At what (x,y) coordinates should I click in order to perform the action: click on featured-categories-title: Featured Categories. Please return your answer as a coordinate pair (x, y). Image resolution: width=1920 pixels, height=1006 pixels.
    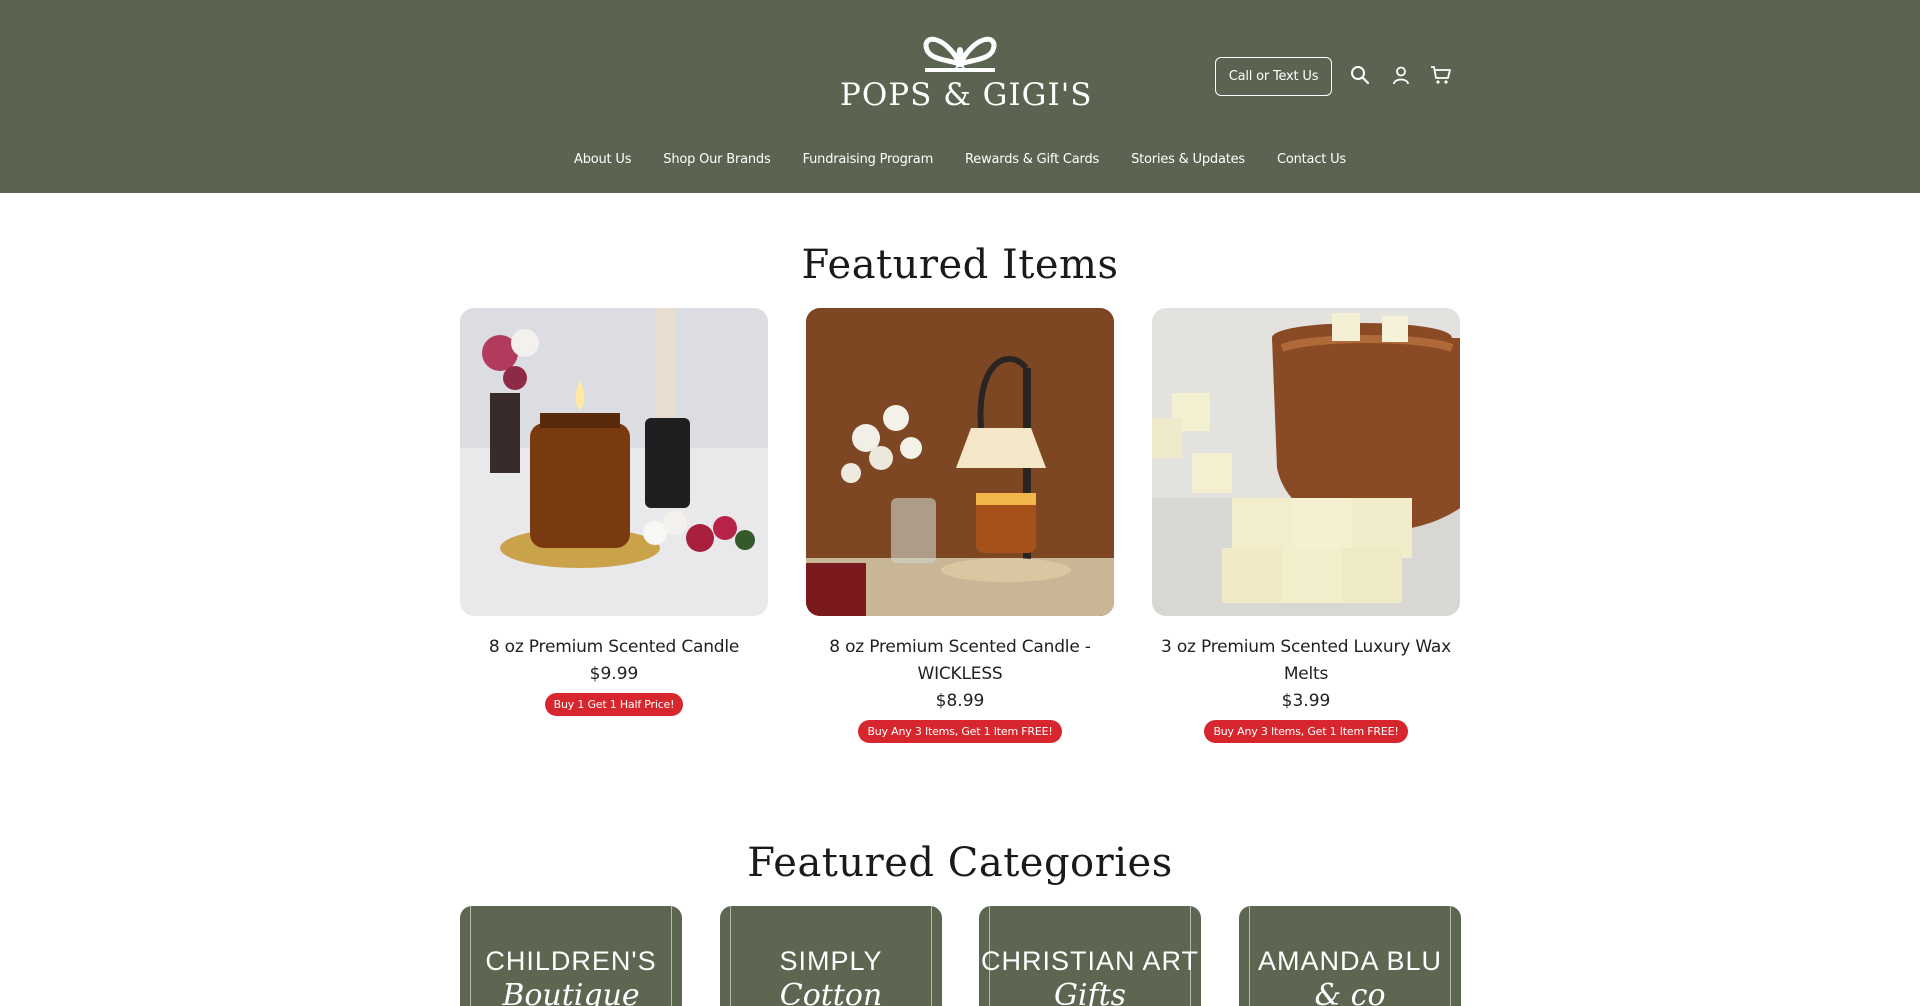
    Looking at the image, I should click on (960, 863).